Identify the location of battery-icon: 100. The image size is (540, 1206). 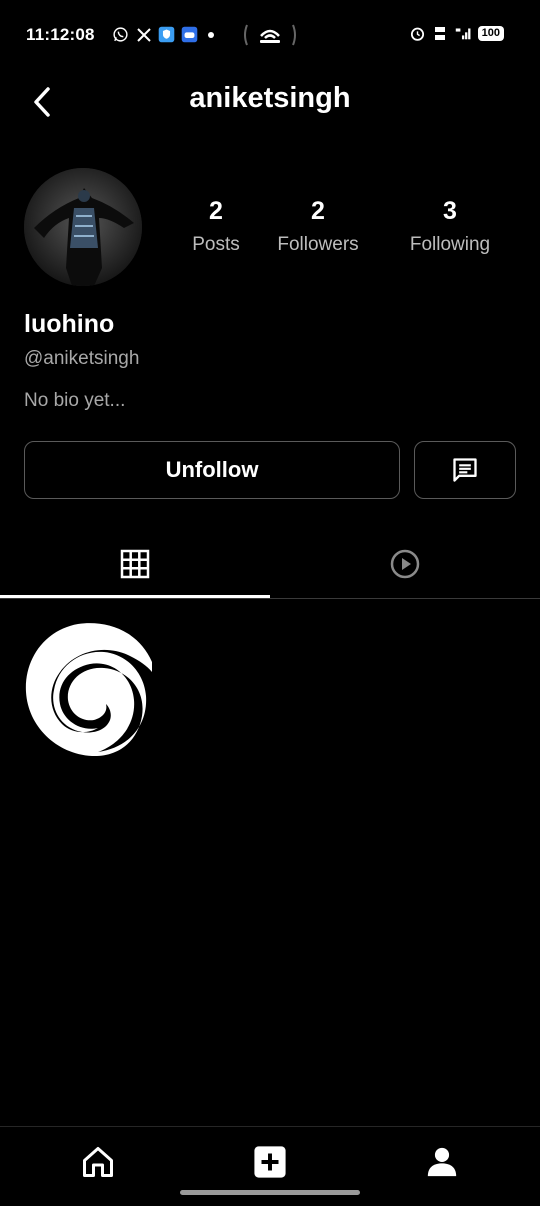
(490, 33).